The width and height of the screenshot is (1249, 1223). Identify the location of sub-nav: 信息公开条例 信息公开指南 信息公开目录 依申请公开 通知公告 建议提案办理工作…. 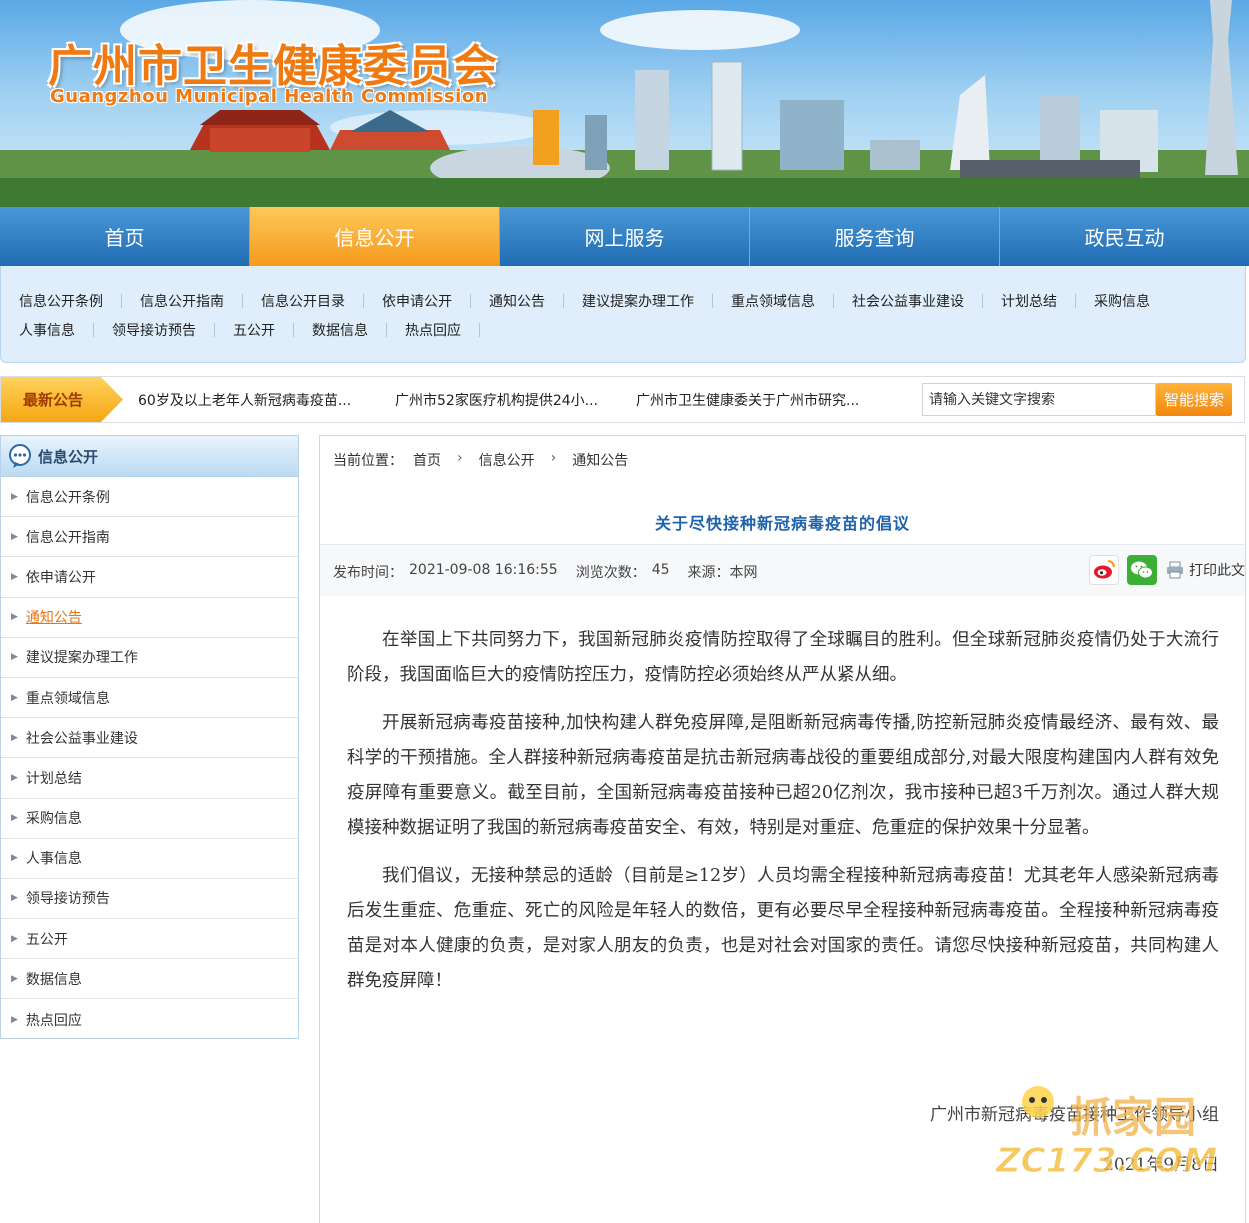
(623, 314).